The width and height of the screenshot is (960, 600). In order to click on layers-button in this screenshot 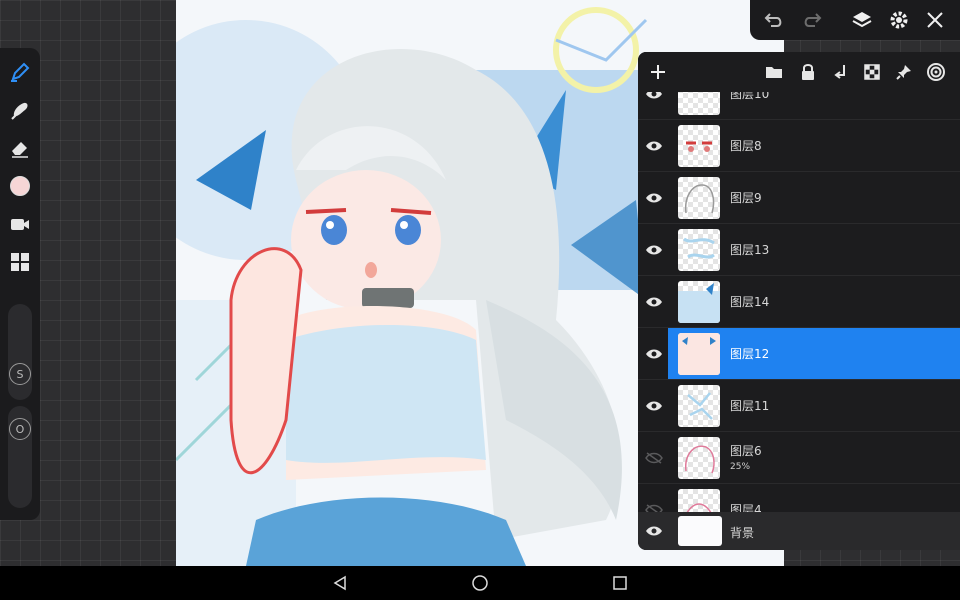, I will do `click(862, 20)`.